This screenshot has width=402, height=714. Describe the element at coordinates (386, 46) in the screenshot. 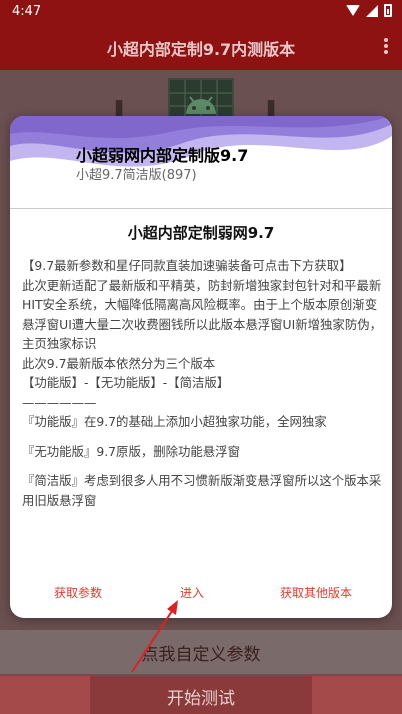

I see `more-options-icon` at that location.